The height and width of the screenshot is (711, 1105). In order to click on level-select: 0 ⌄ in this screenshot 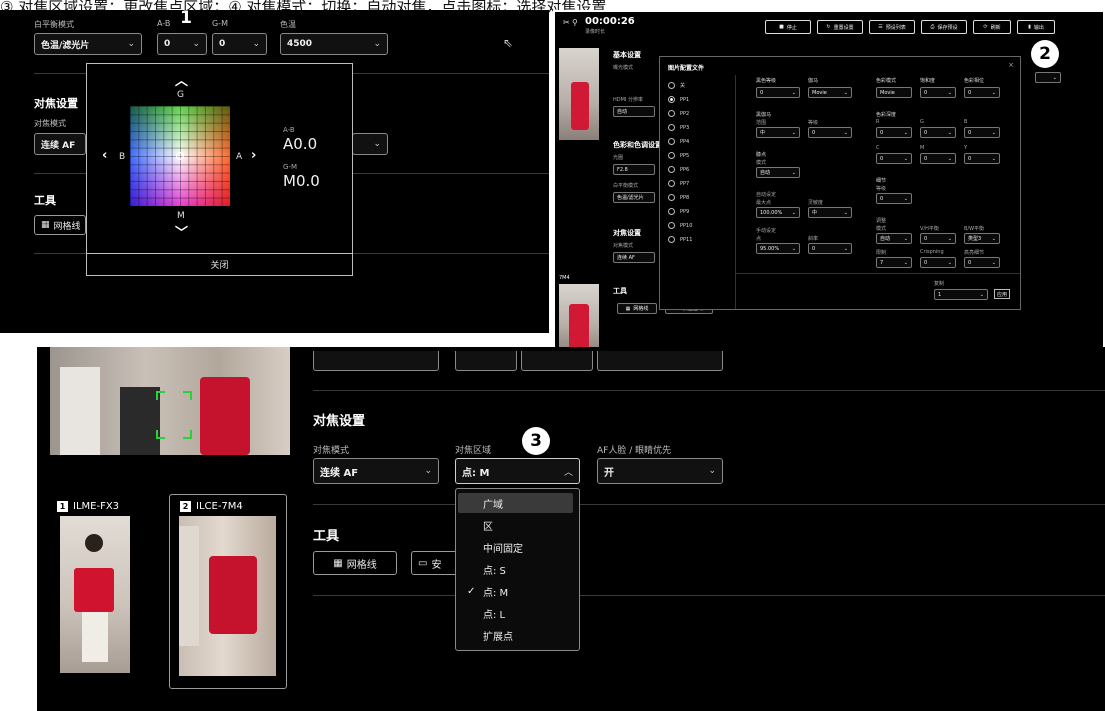, I will do `click(830, 132)`.